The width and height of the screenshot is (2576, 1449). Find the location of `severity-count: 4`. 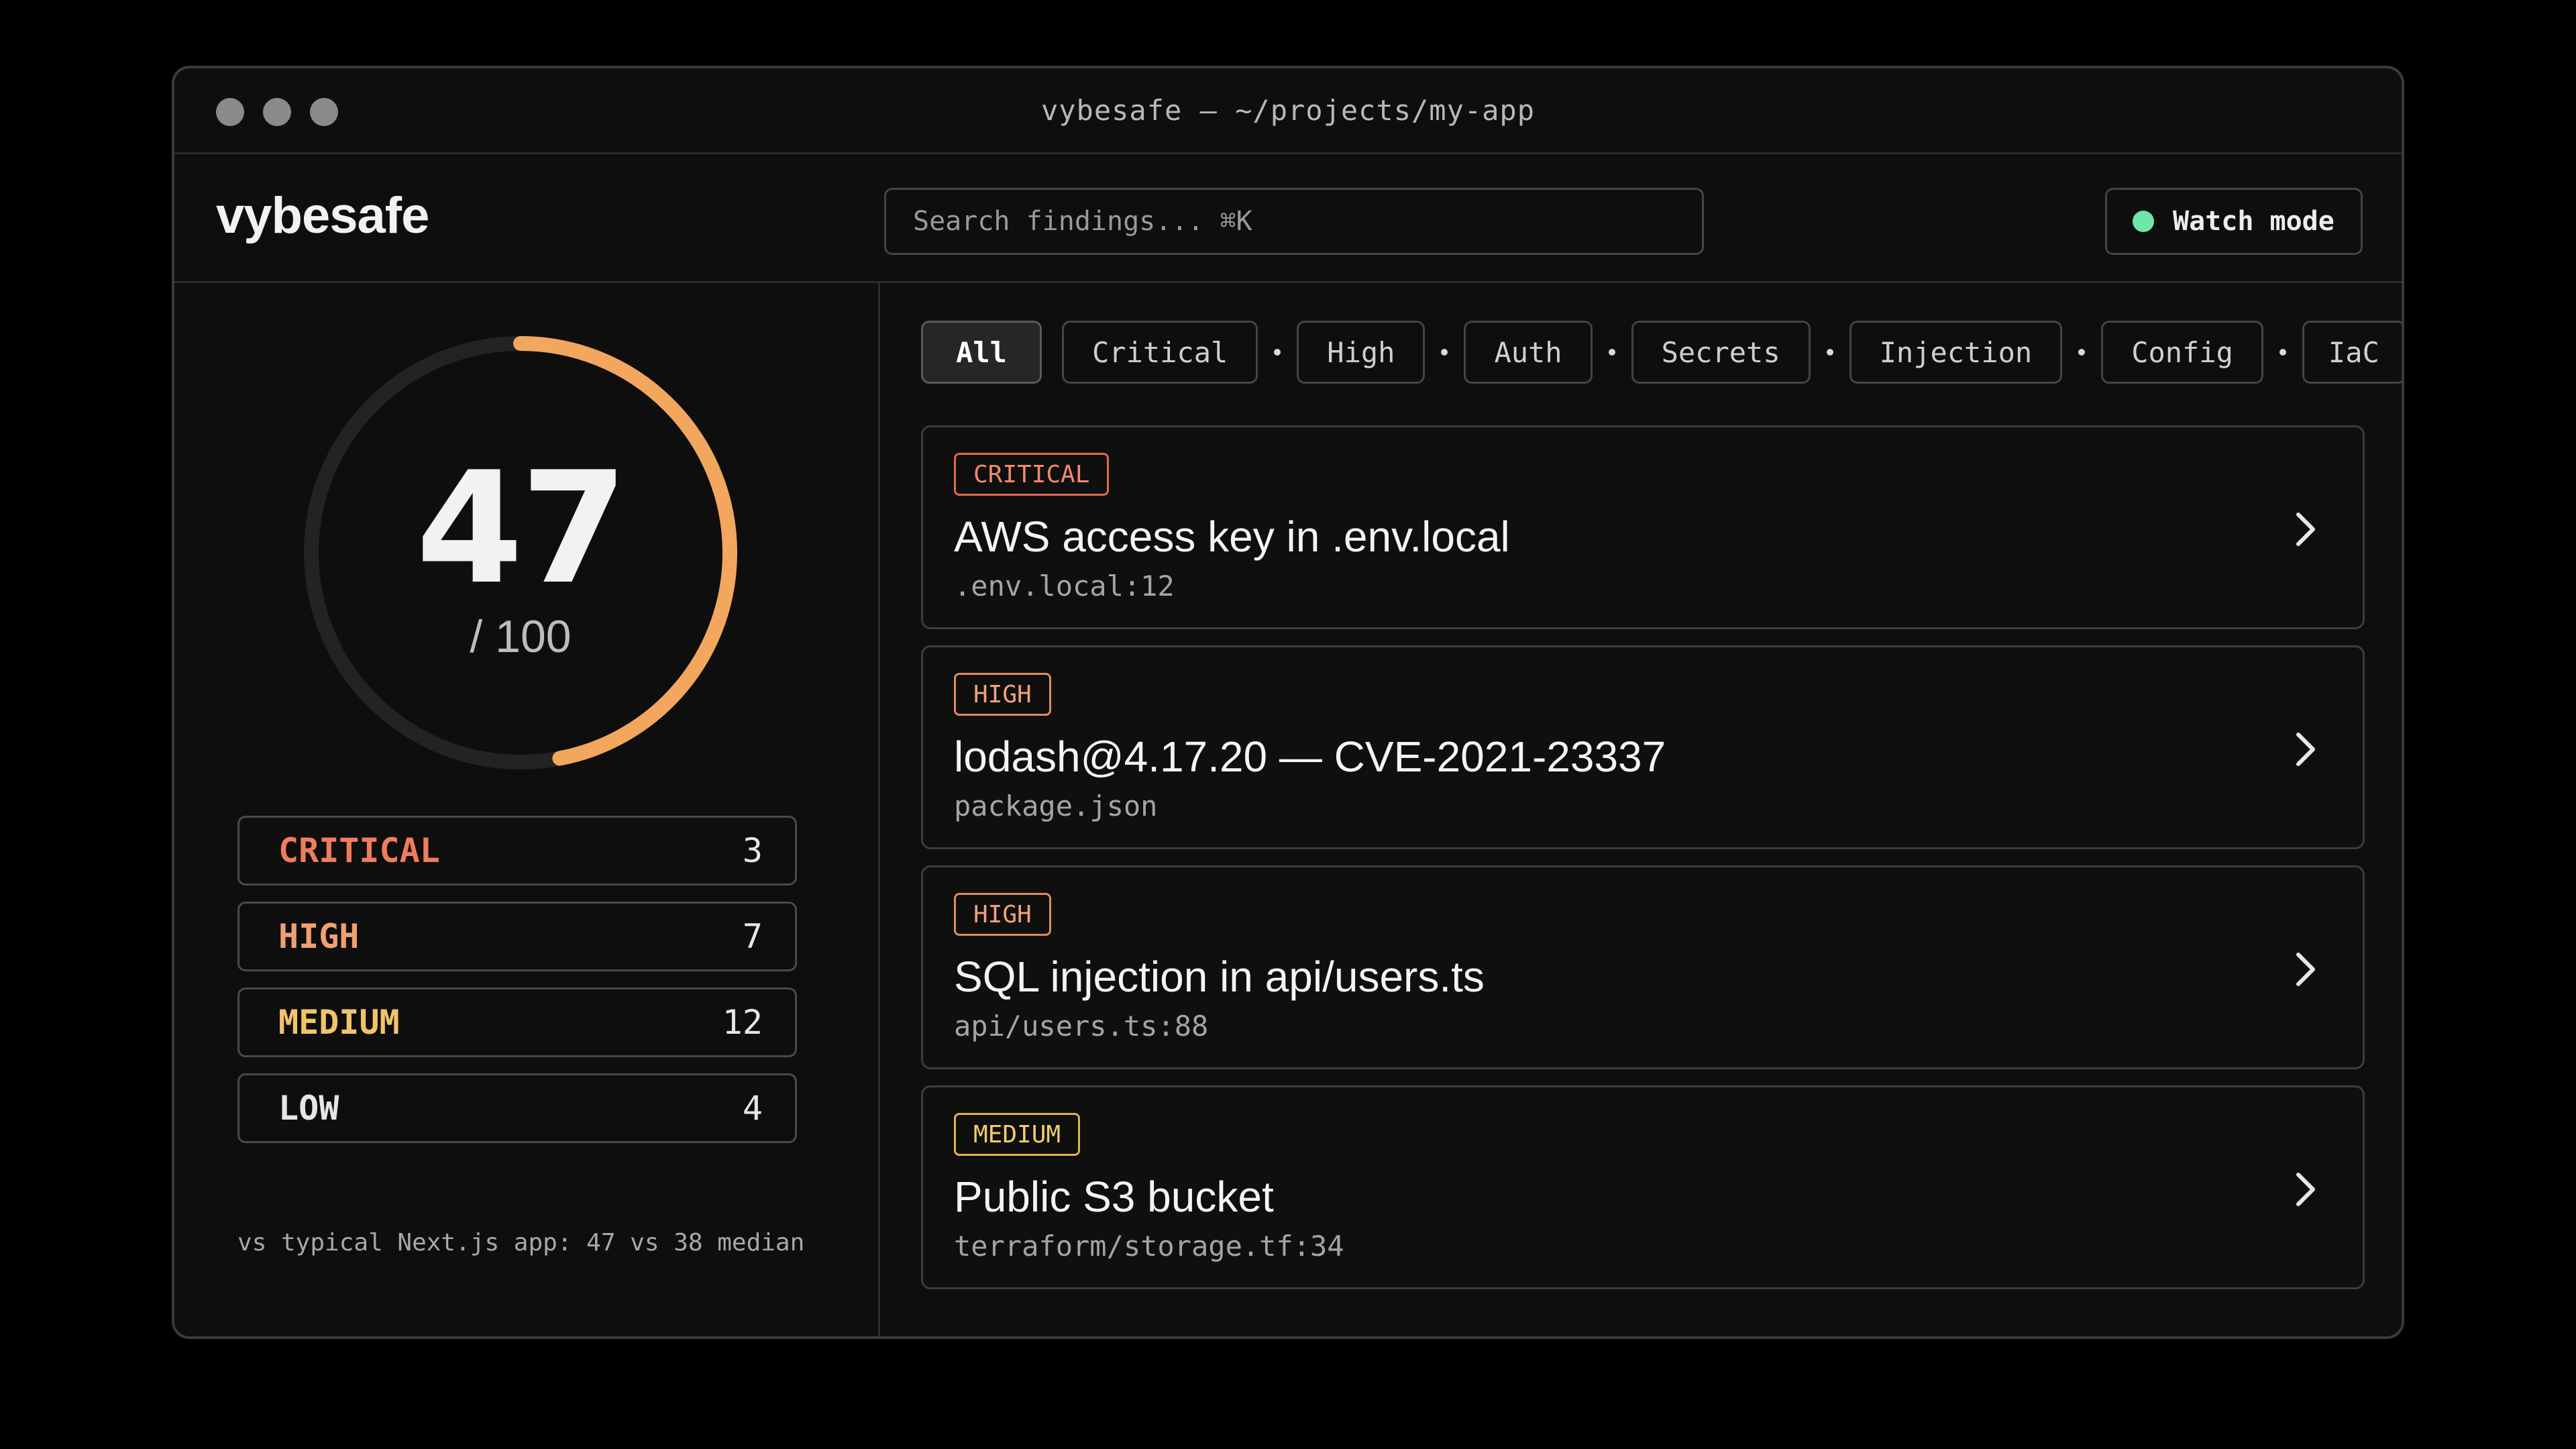

severity-count: 4 is located at coordinates (752, 1108).